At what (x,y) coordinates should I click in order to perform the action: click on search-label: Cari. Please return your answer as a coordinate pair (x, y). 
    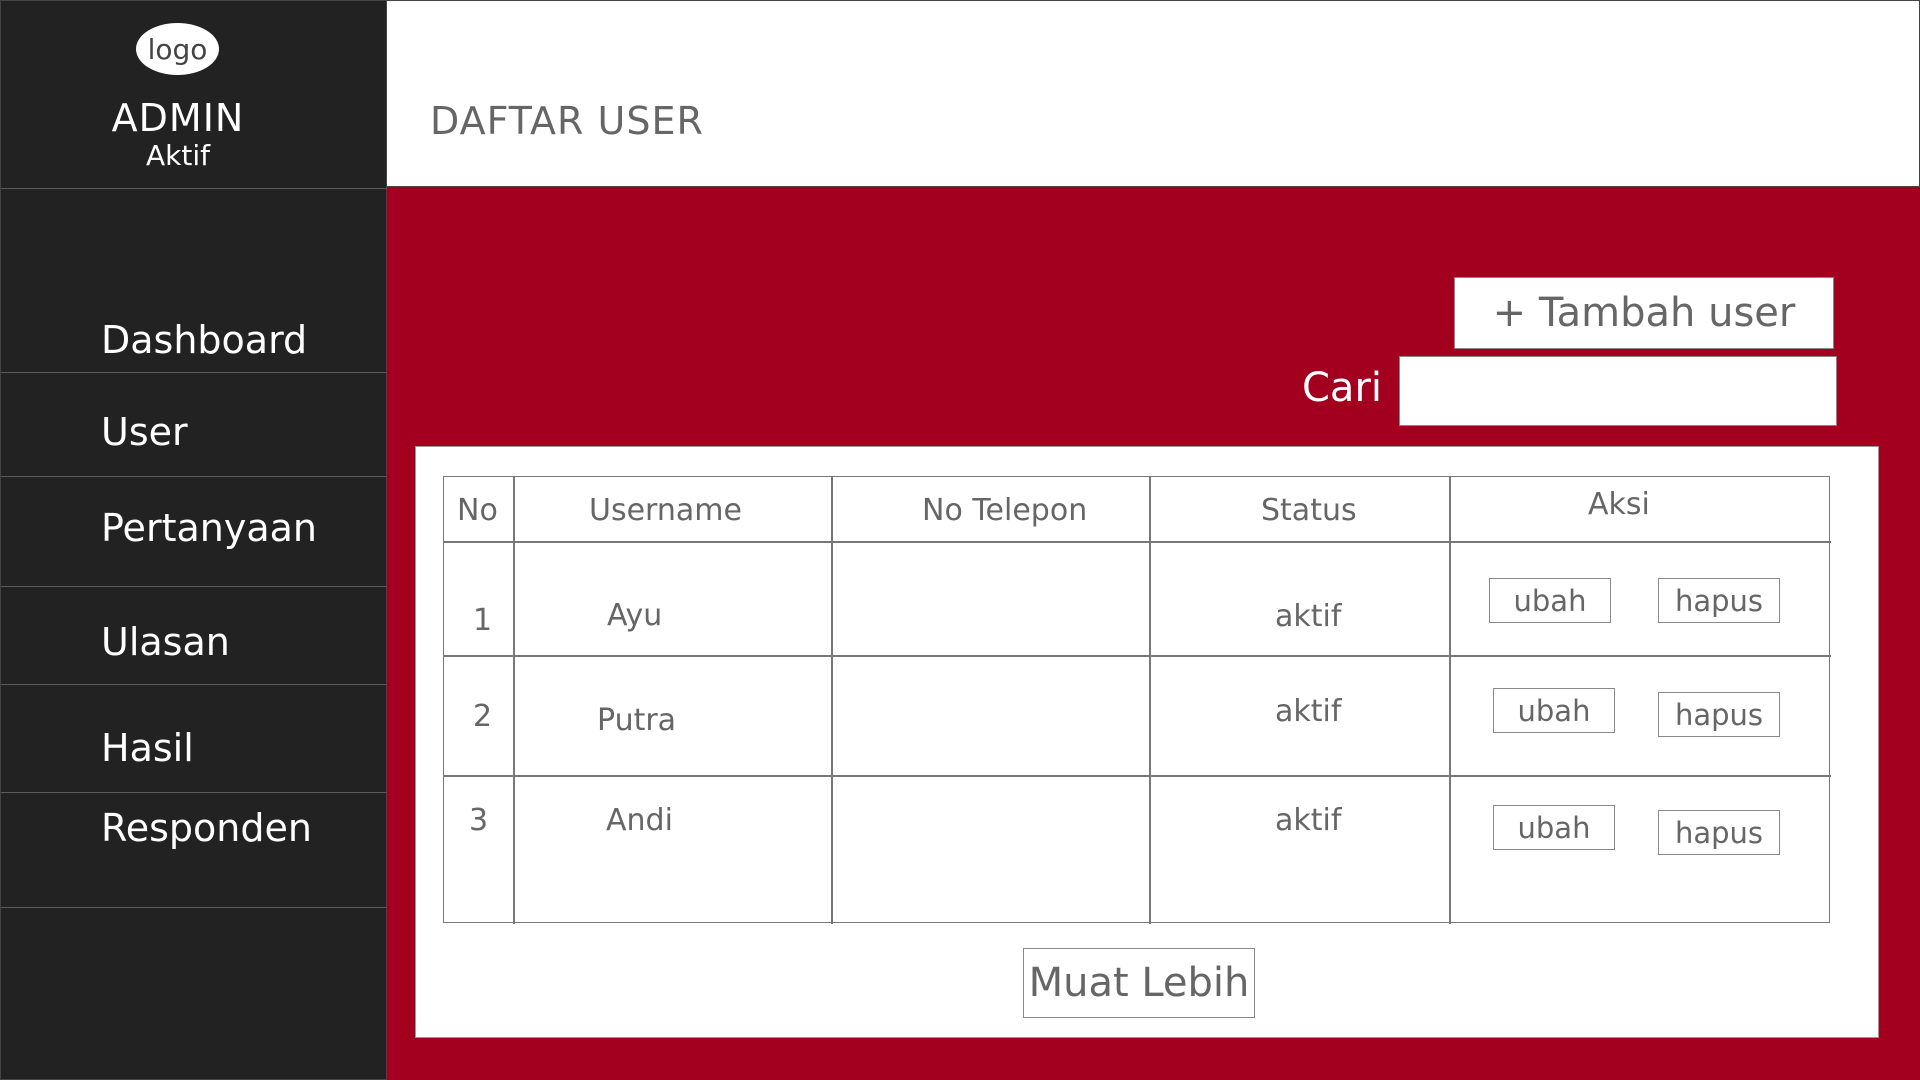
    Looking at the image, I should click on (1342, 388).